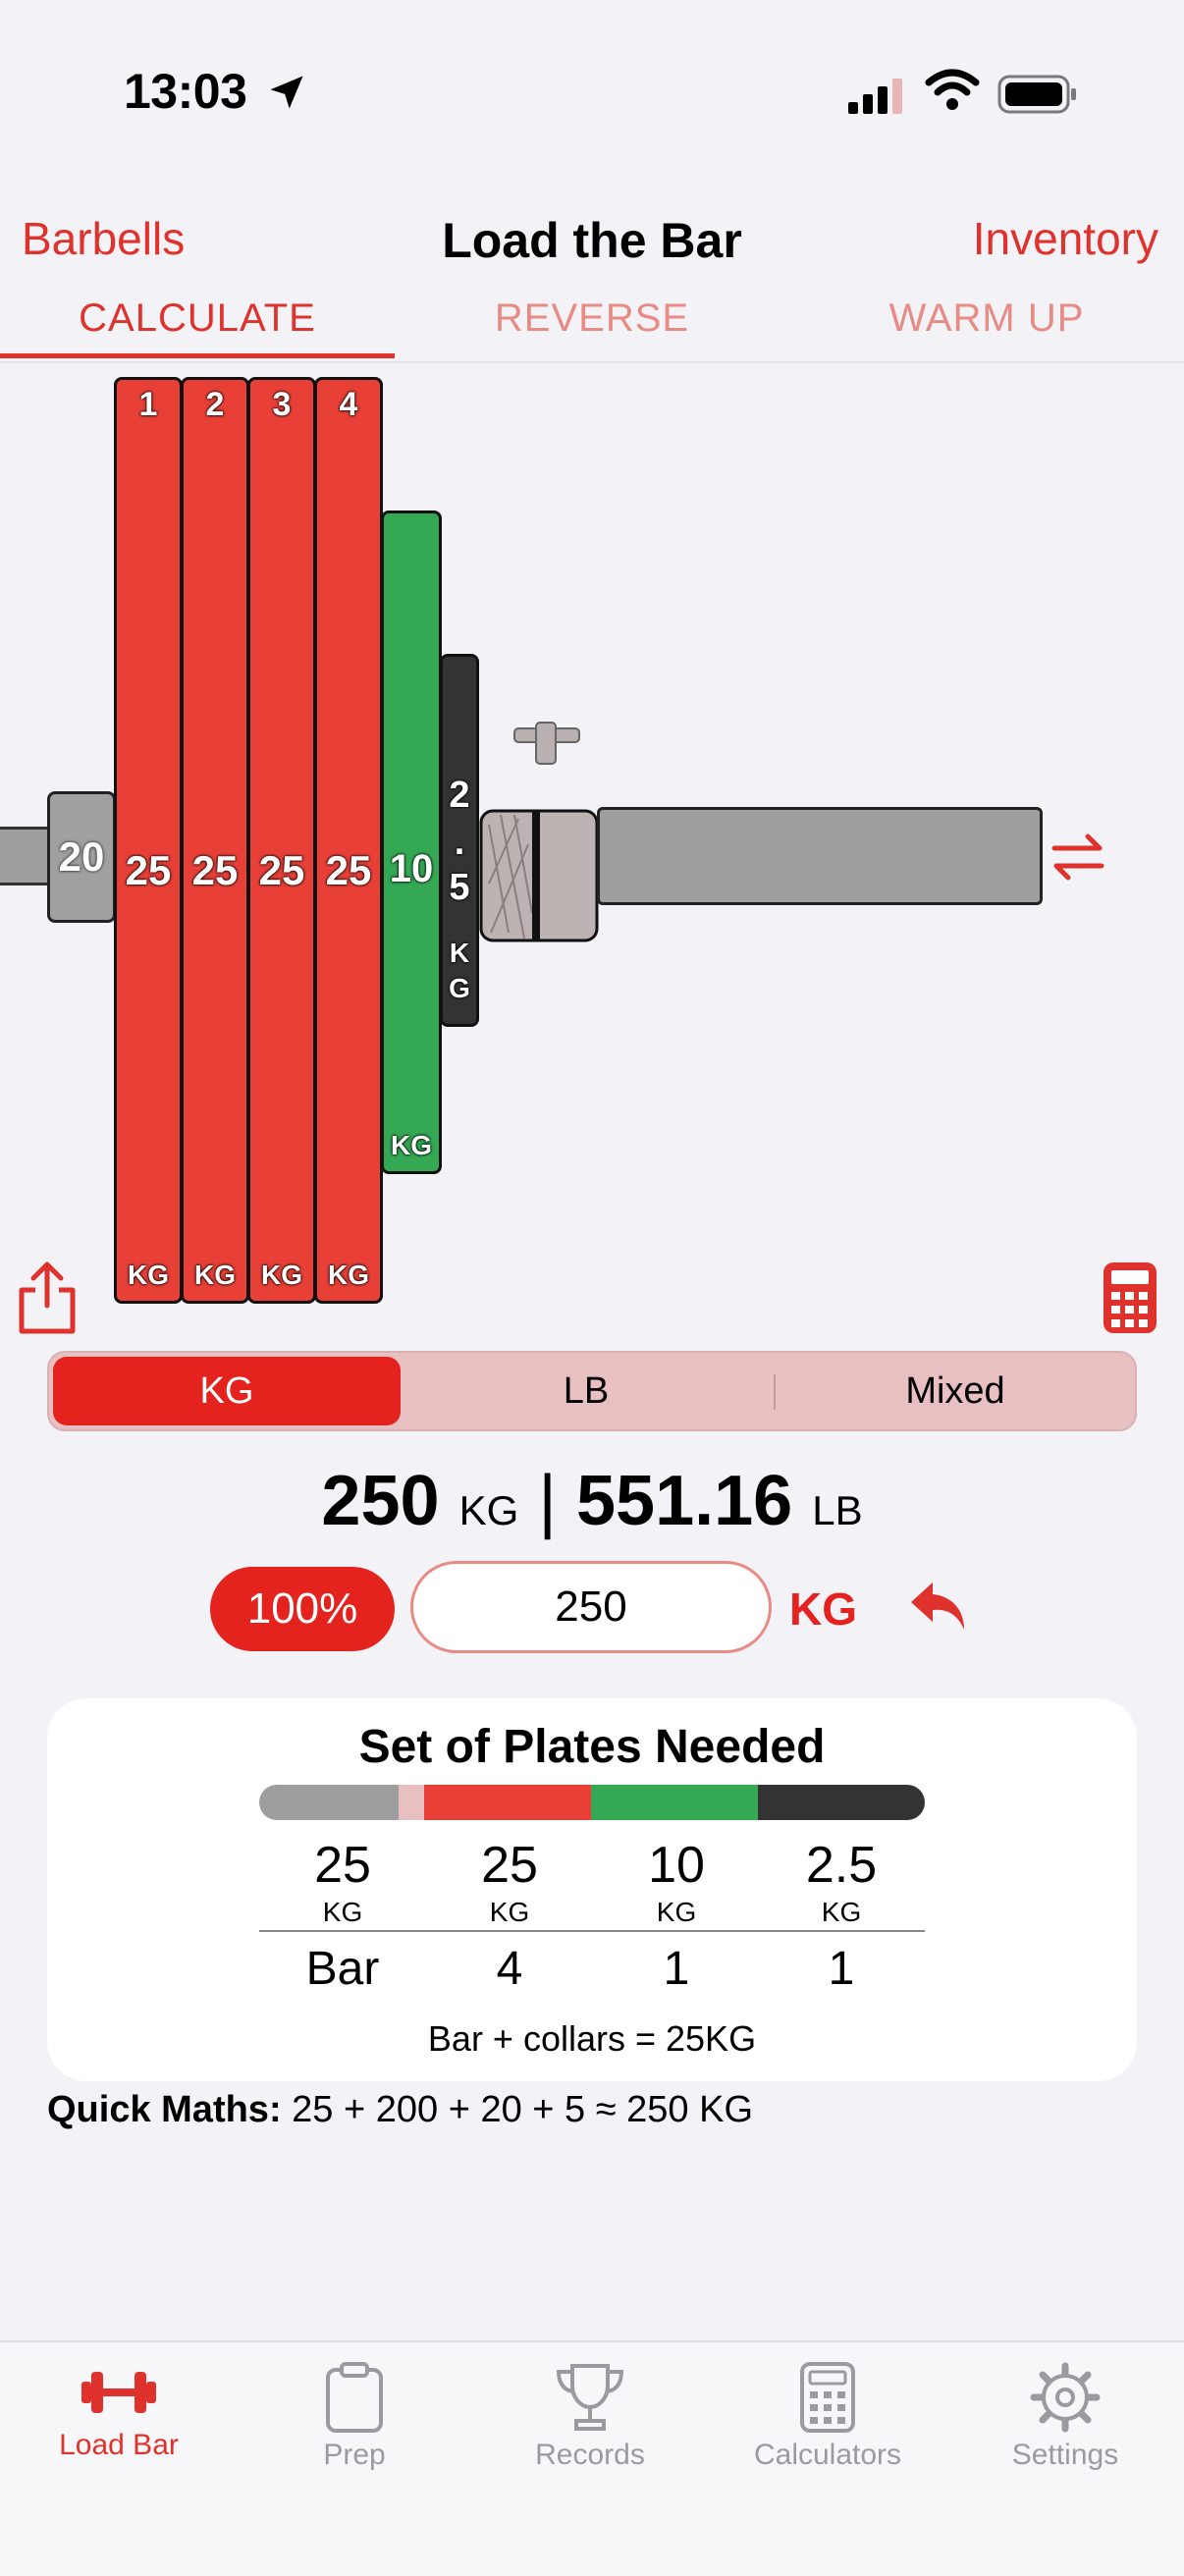  What do you see at coordinates (955, 1391) in the screenshot?
I see `unit-mixed-button: Mixed` at bounding box center [955, 1391].